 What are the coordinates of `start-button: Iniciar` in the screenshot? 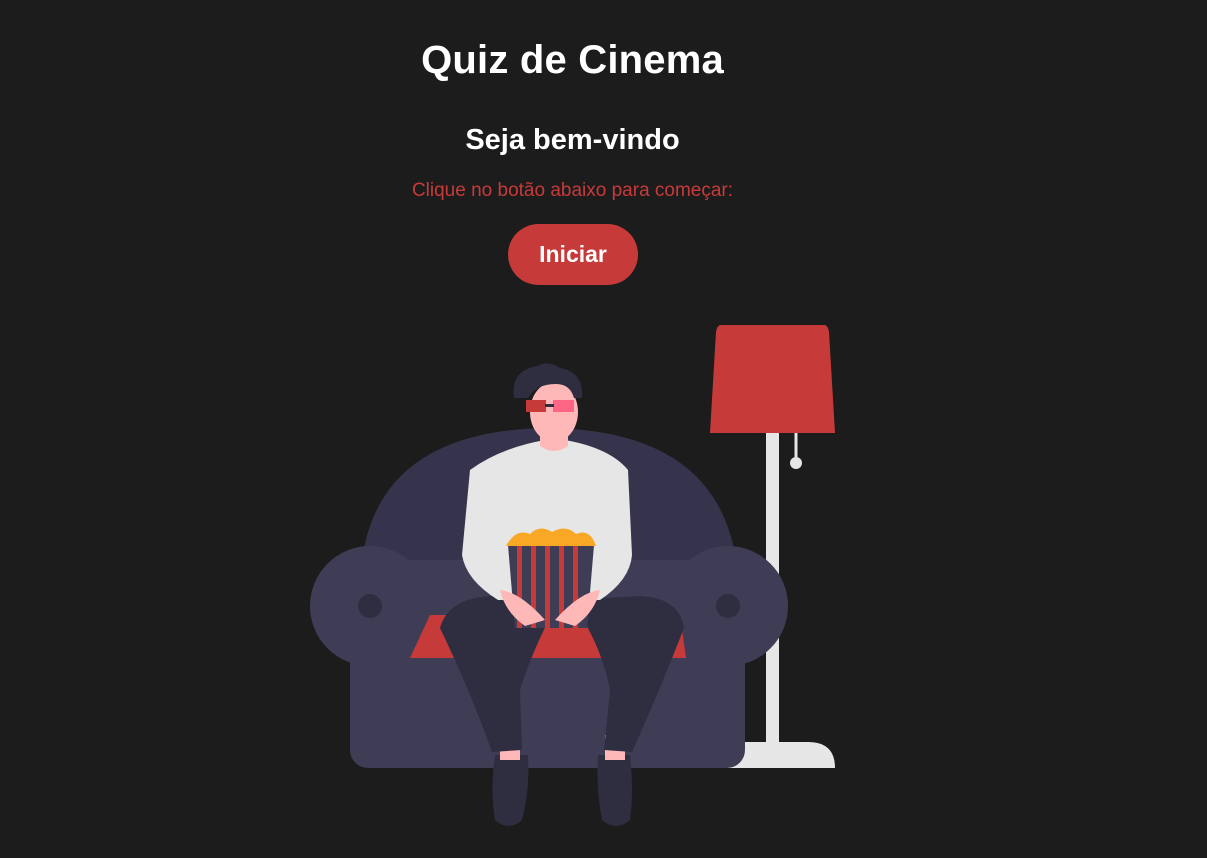 It's located at (573, 254).